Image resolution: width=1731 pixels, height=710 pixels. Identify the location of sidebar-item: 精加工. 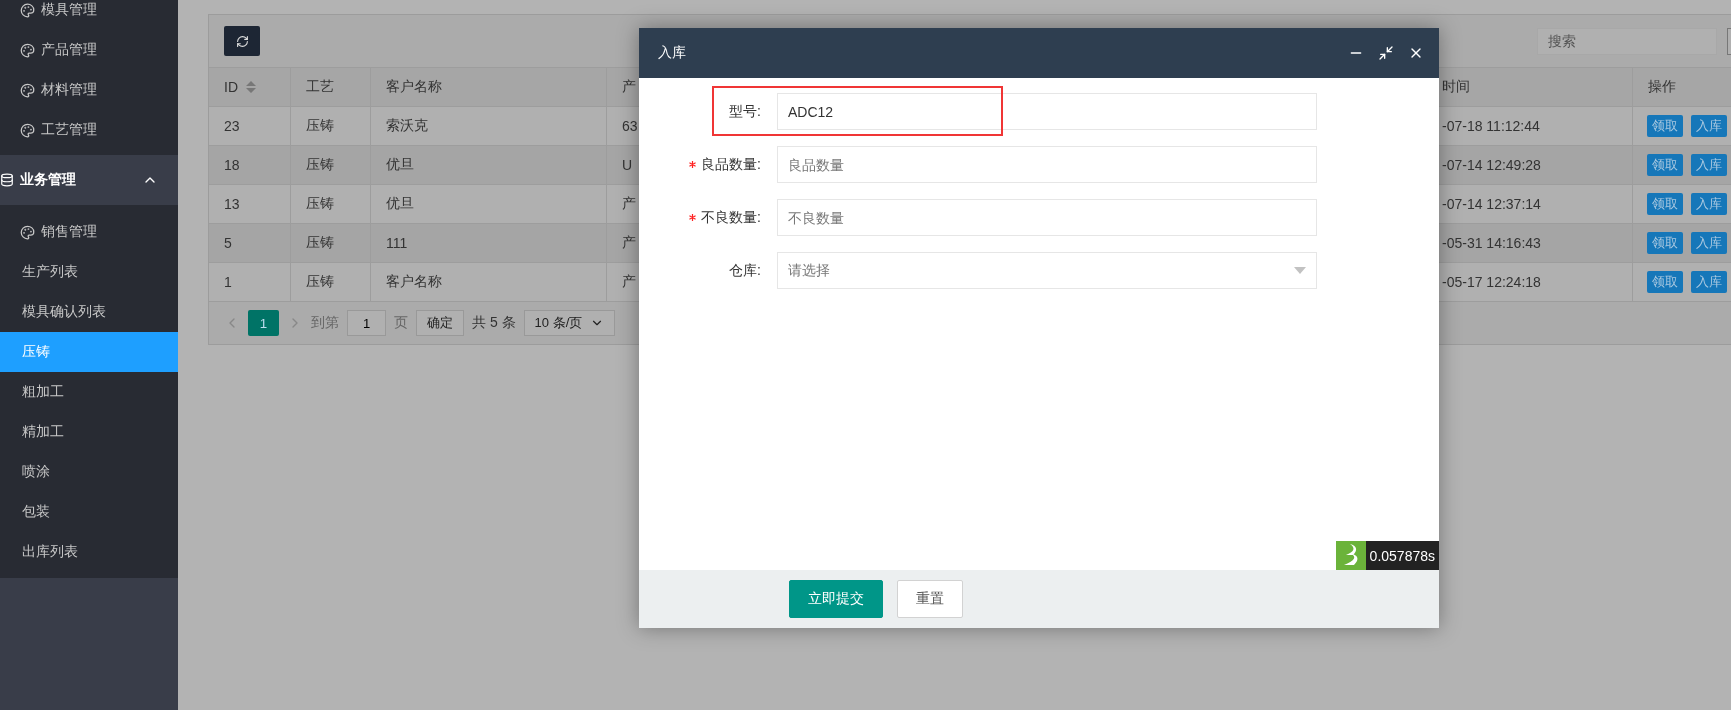
(89, 432).